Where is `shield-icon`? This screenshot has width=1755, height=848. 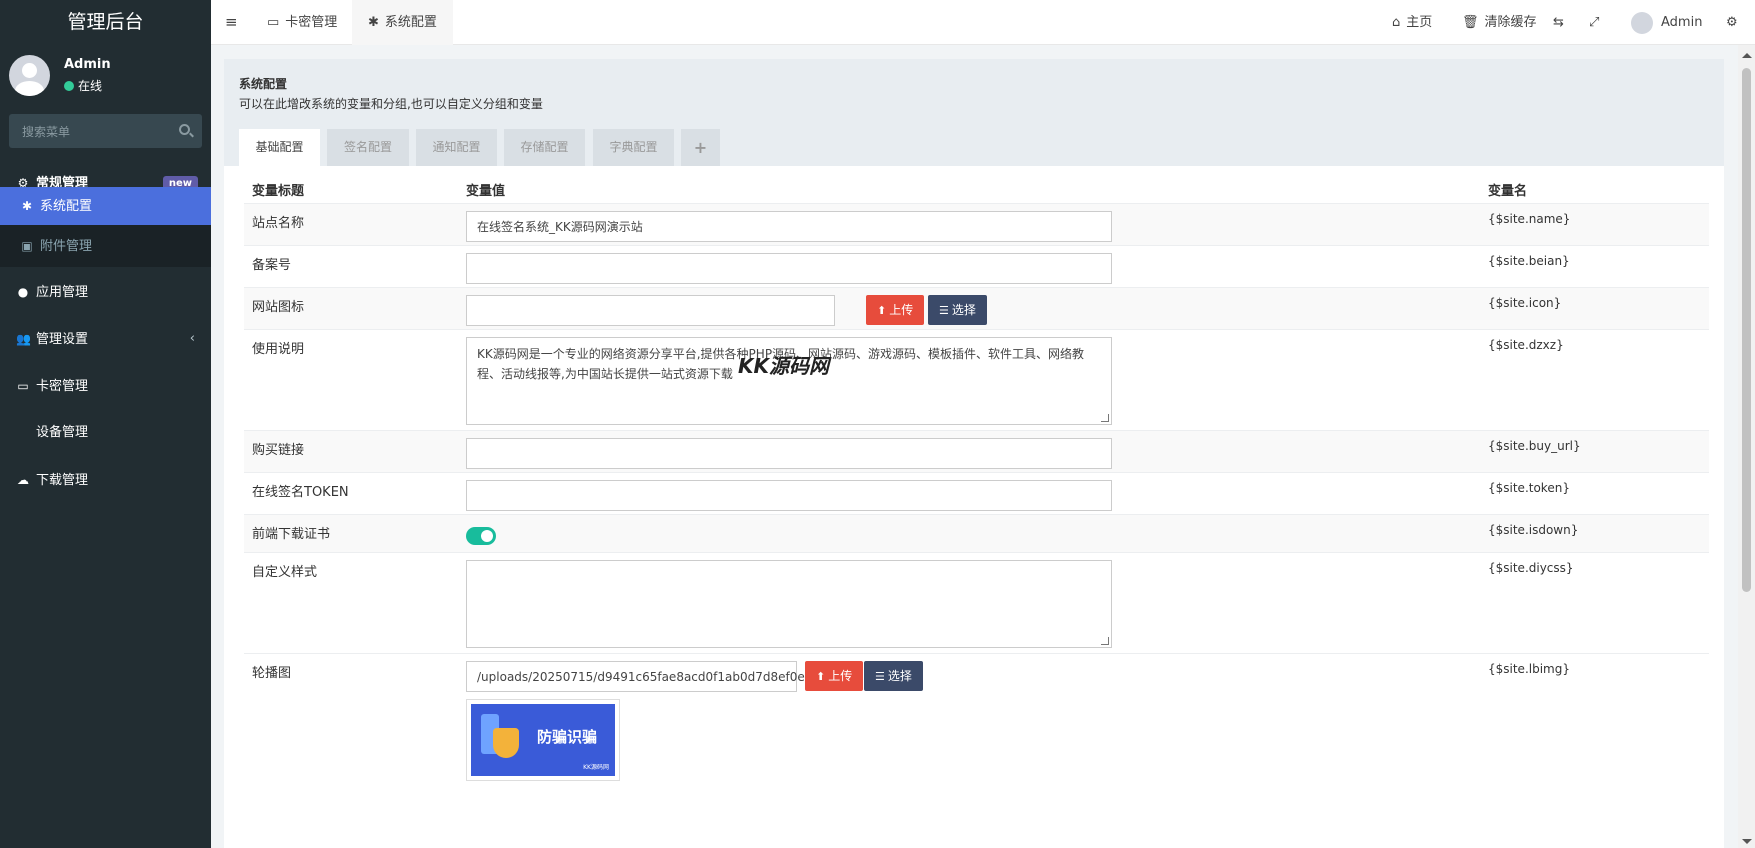
shield-icon is located at coordinates (506, 743).